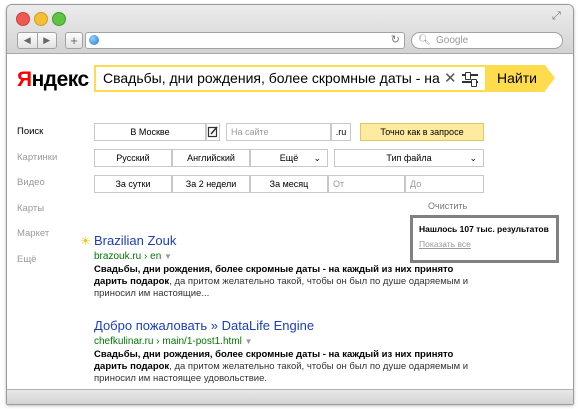 Image resolution: width=578 pixels, height=409 pixels. What do you see at coordinates (37, 267) in the screenshot?
I see `nav-item-more: Ещё` at bounding box center [37, 267].